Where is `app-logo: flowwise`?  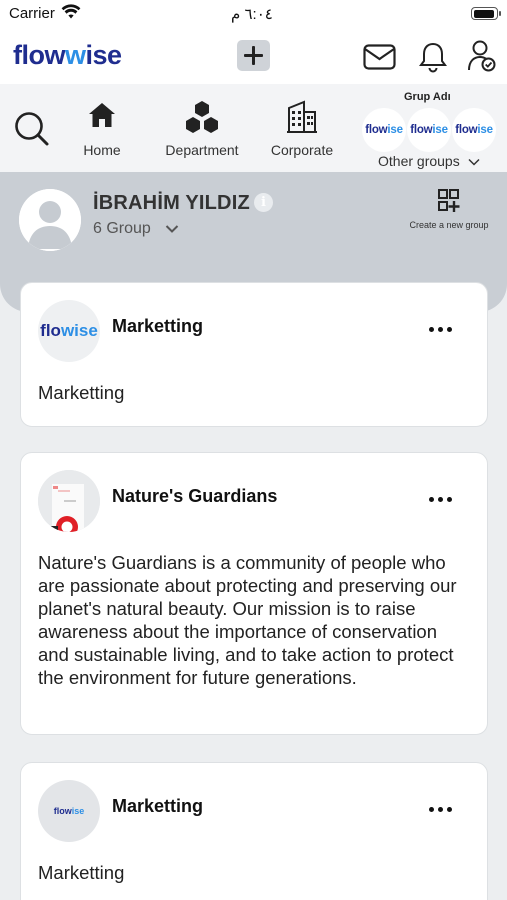 app-logo: flowwise is located at coordinates (67, 55).